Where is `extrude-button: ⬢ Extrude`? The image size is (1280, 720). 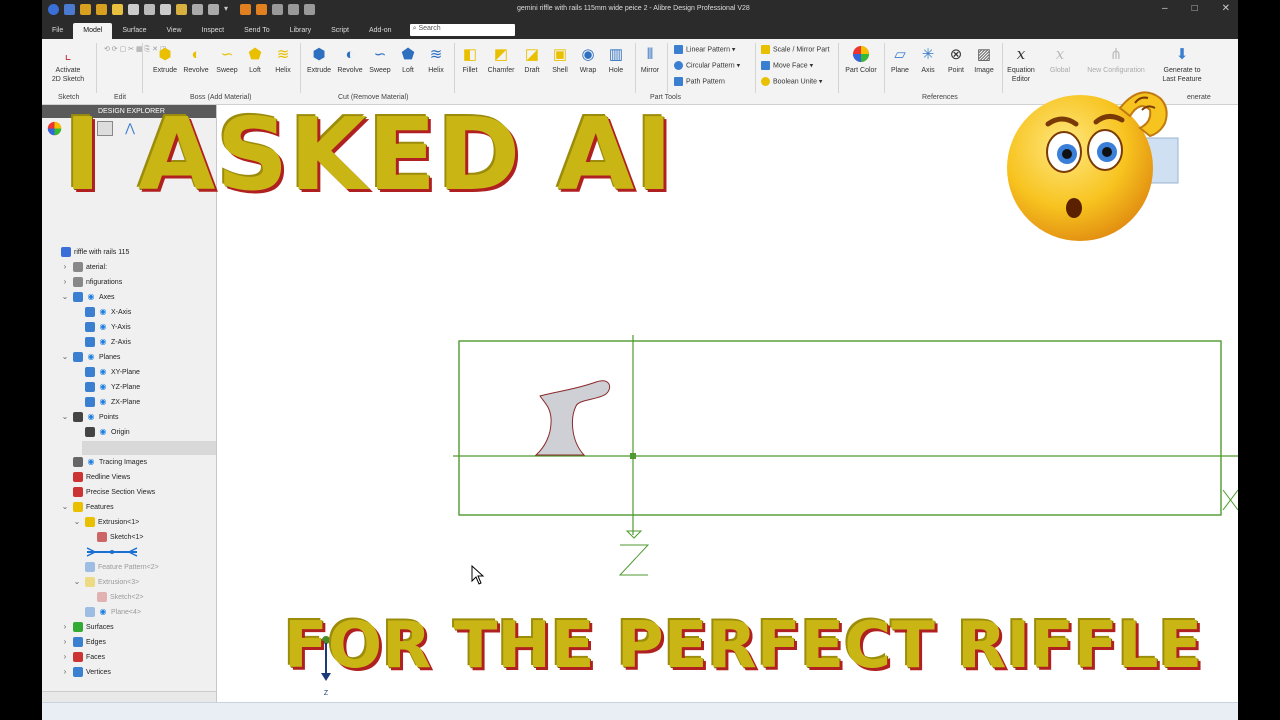
extrude-button: ⬢ Extrude is located at coordinates (165, 59).